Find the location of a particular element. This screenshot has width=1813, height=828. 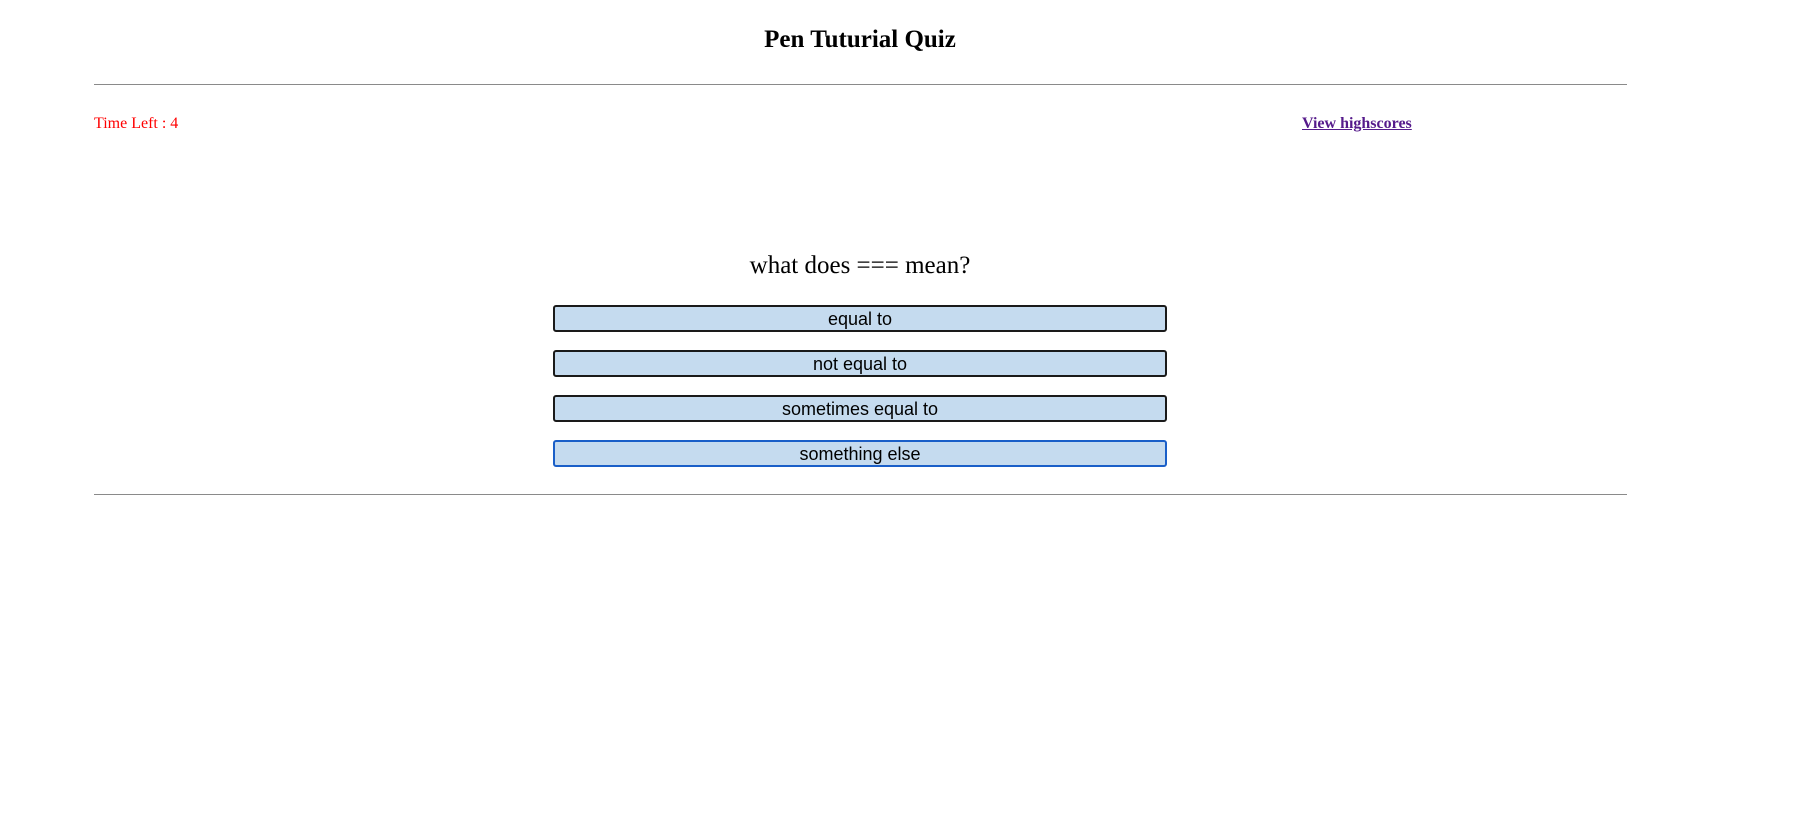

answer-button-4: something else is located at coordinates (860, 453).